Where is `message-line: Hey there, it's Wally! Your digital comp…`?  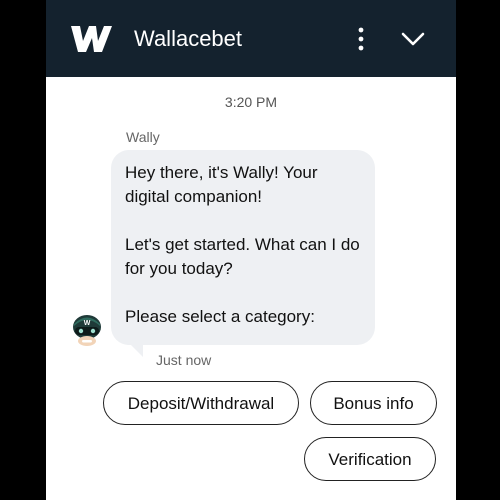
message-line: Hey there, it's Wally! Your digital comp… is located at coordinates (221, 184).